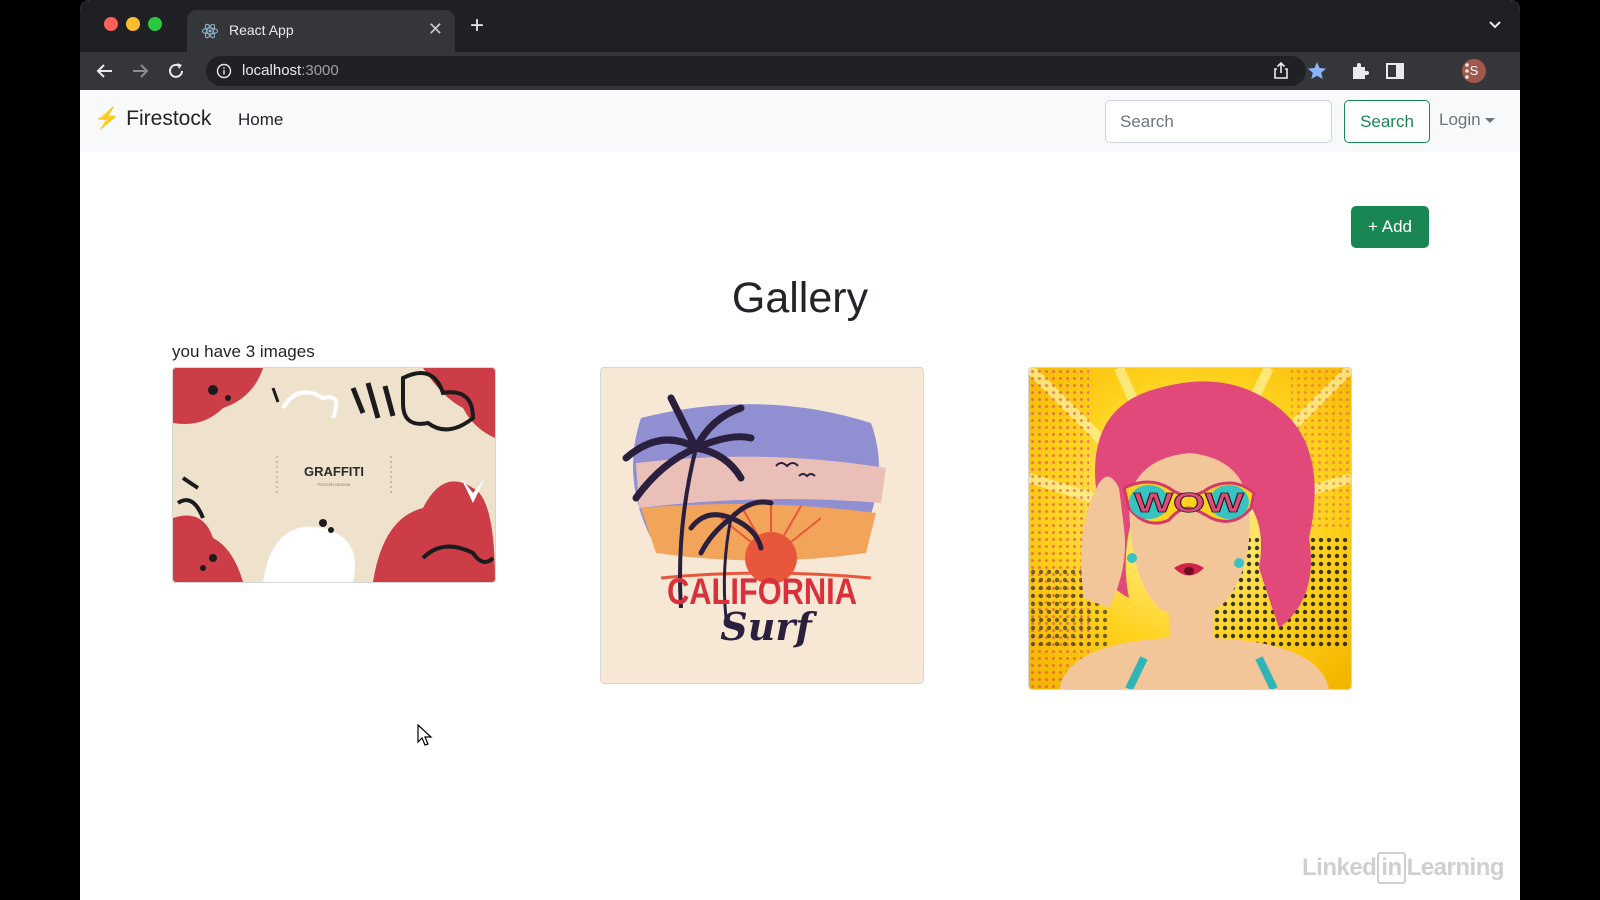 This screenshot has width=1600, height=900. Describe the element at coordinates (1395, 71) in the screenshot. I see `side-panel-icon` at that location.